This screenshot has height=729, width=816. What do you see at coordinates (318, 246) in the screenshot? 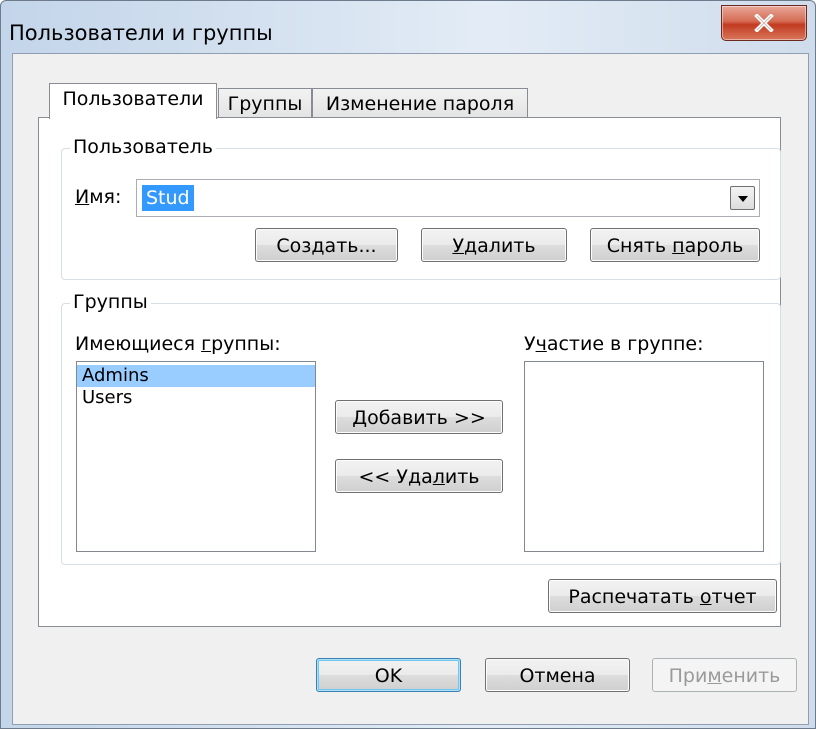
I see `create-button-accel: д` at bounding box center [318, 246].